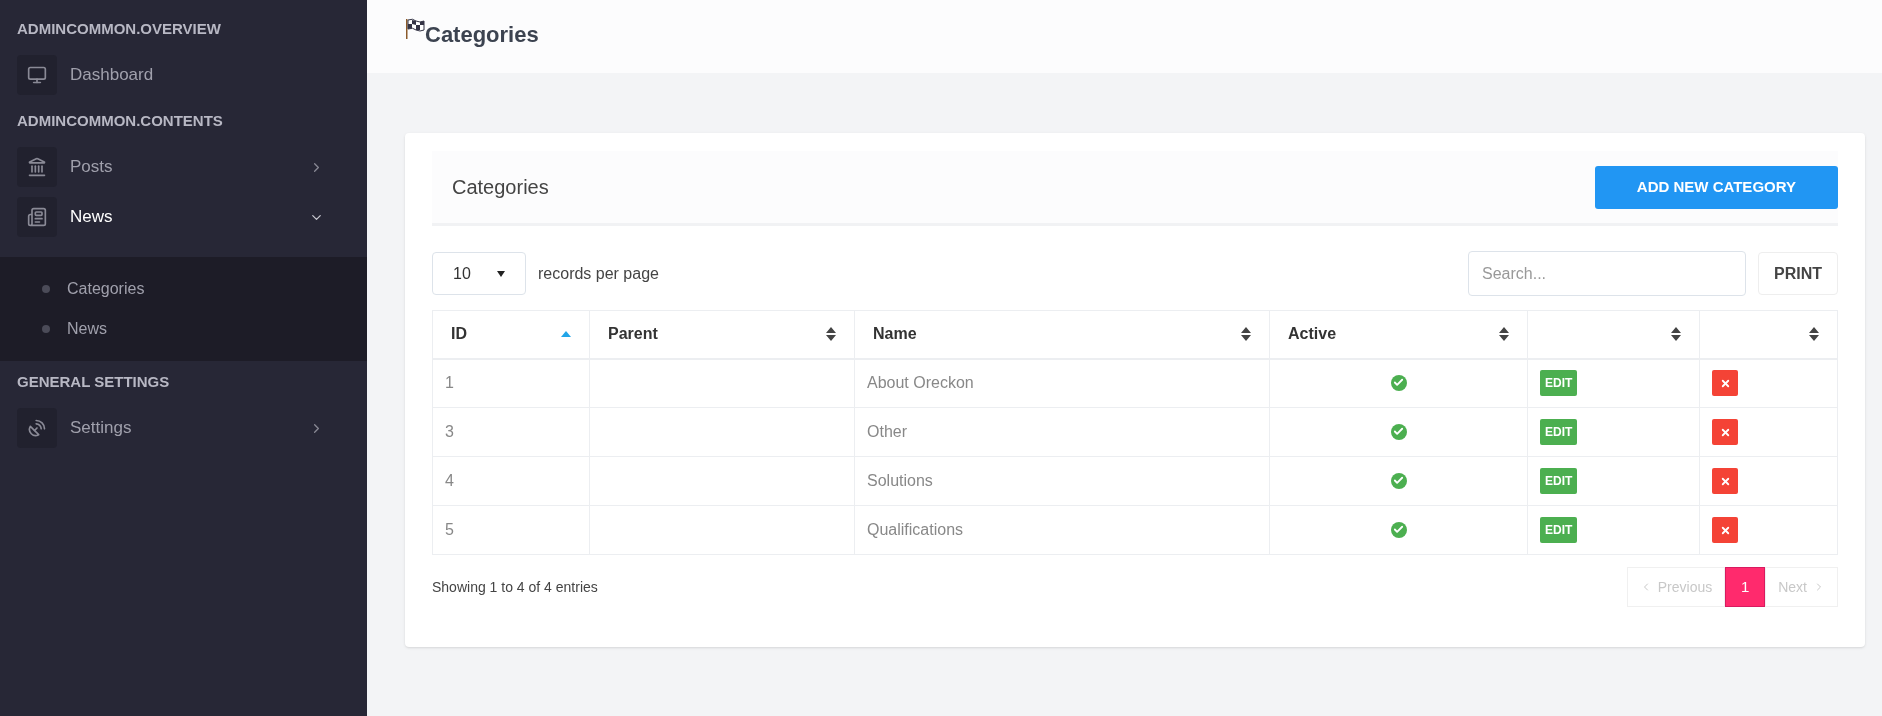 This screenshot has height=716, width=1882. What do you see at coordinates (91, 217) in the screenshot?
I see `sidebar-label: News` at bounding box center [91, 217].